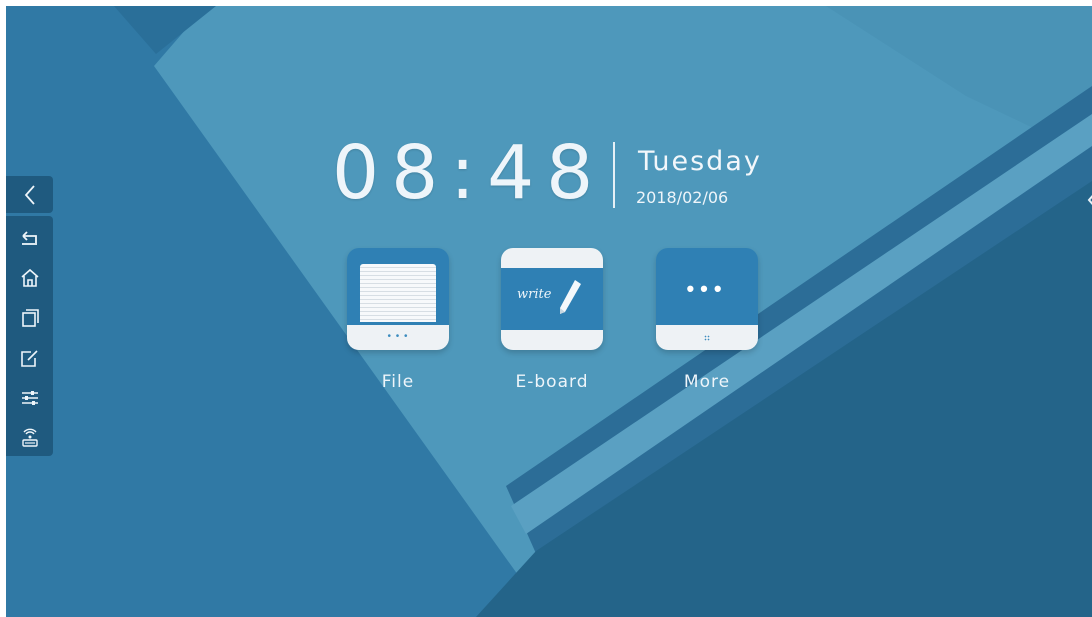 This screenshot has width=1092, height=617. Describe the element at coordinates (534, 294) in the screenshot. I see `eboard-write-text: write` at that location.